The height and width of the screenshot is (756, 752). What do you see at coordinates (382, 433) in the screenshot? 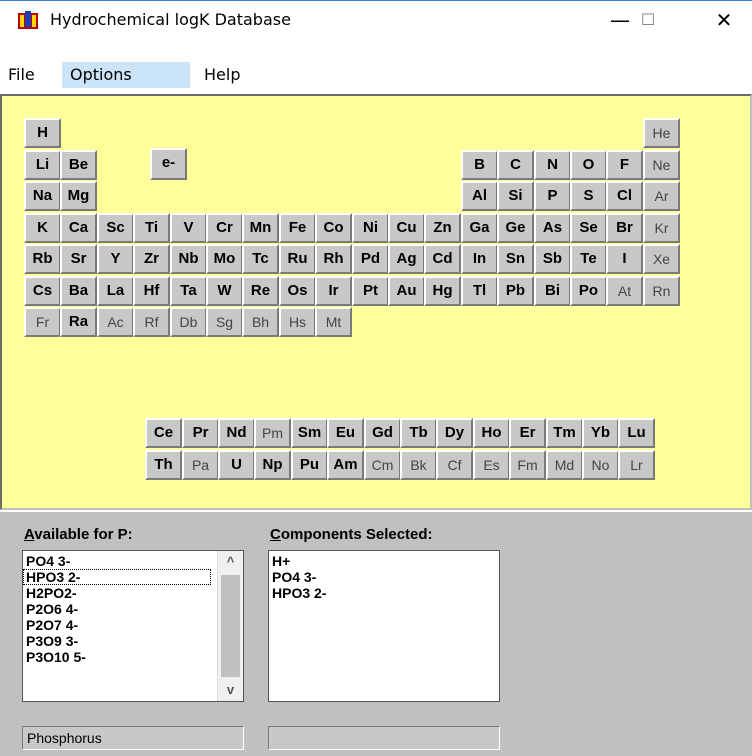
I see `element-button-gd: Gd` at bounding box center [382, 433].